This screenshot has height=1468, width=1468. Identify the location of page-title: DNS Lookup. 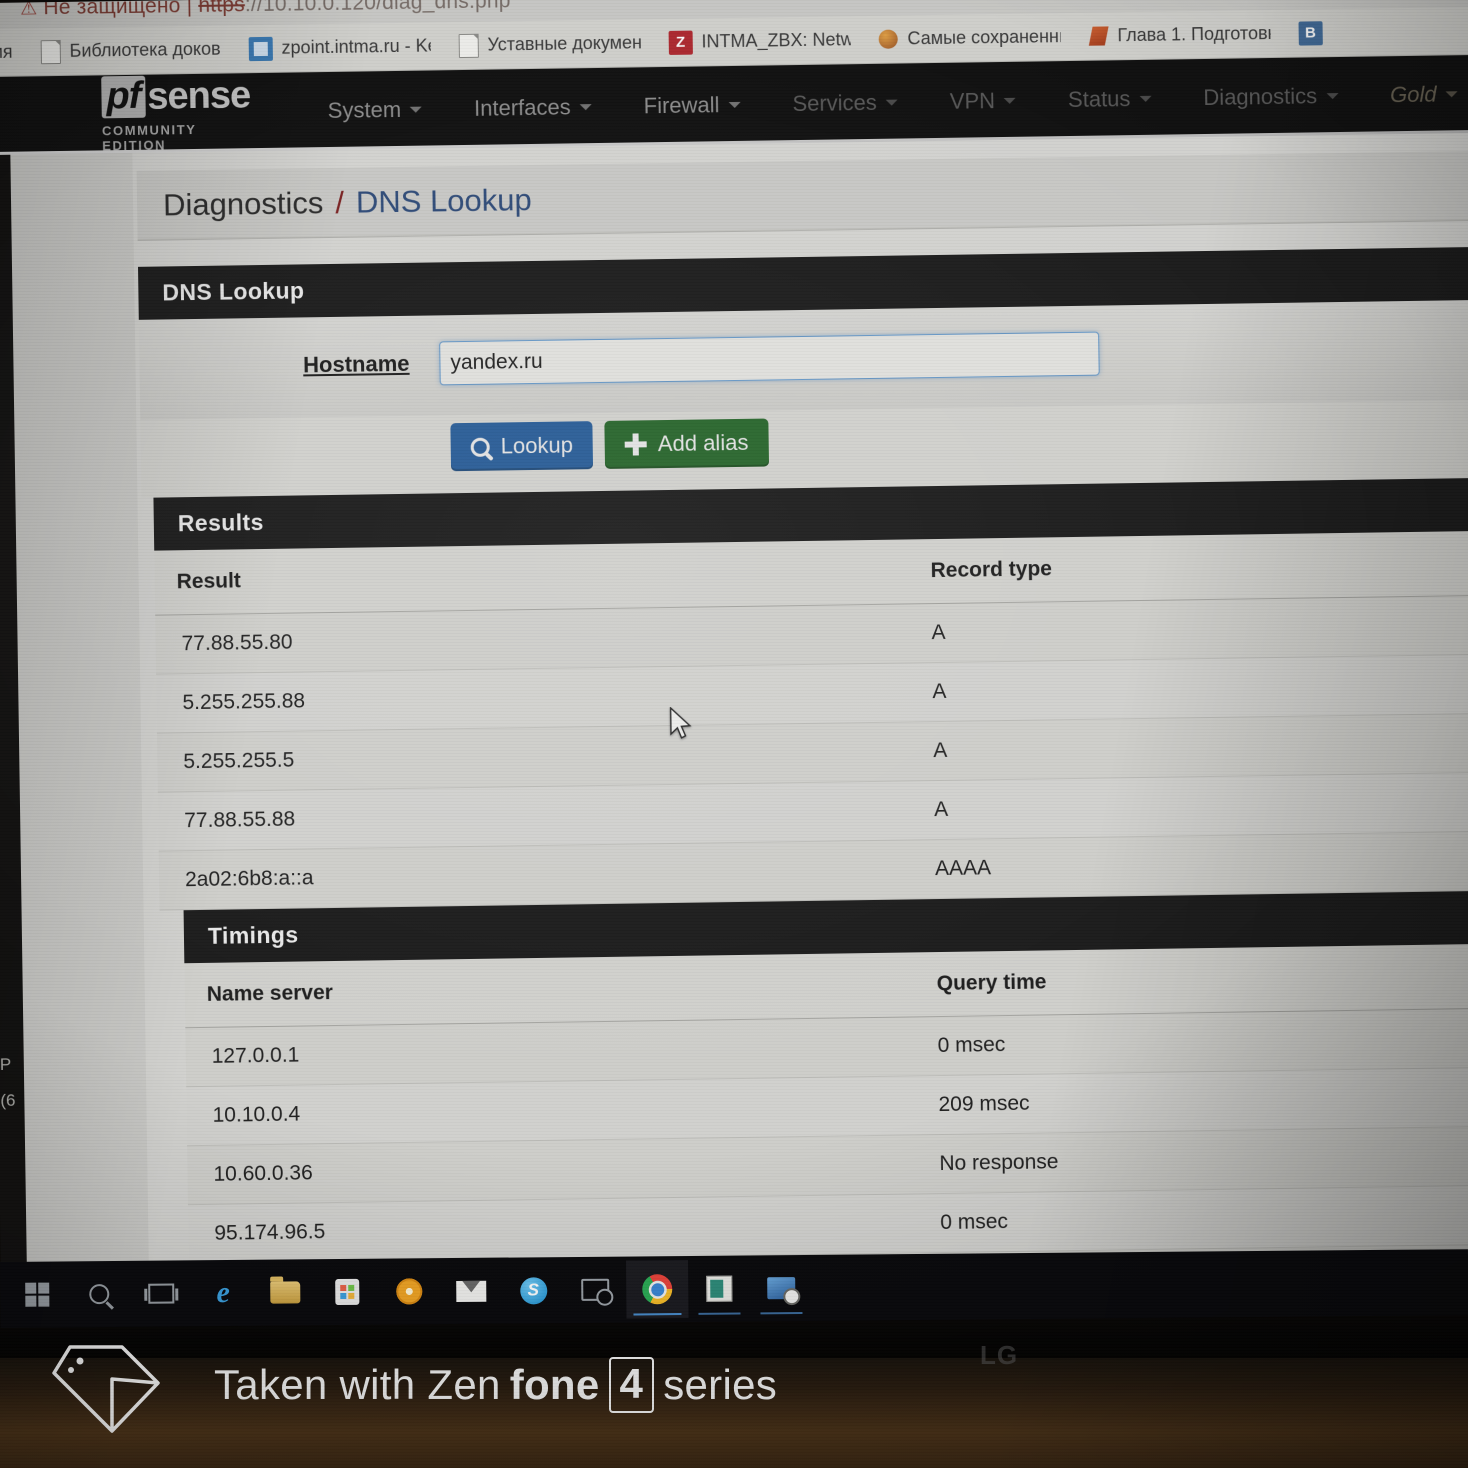
(443, 200).